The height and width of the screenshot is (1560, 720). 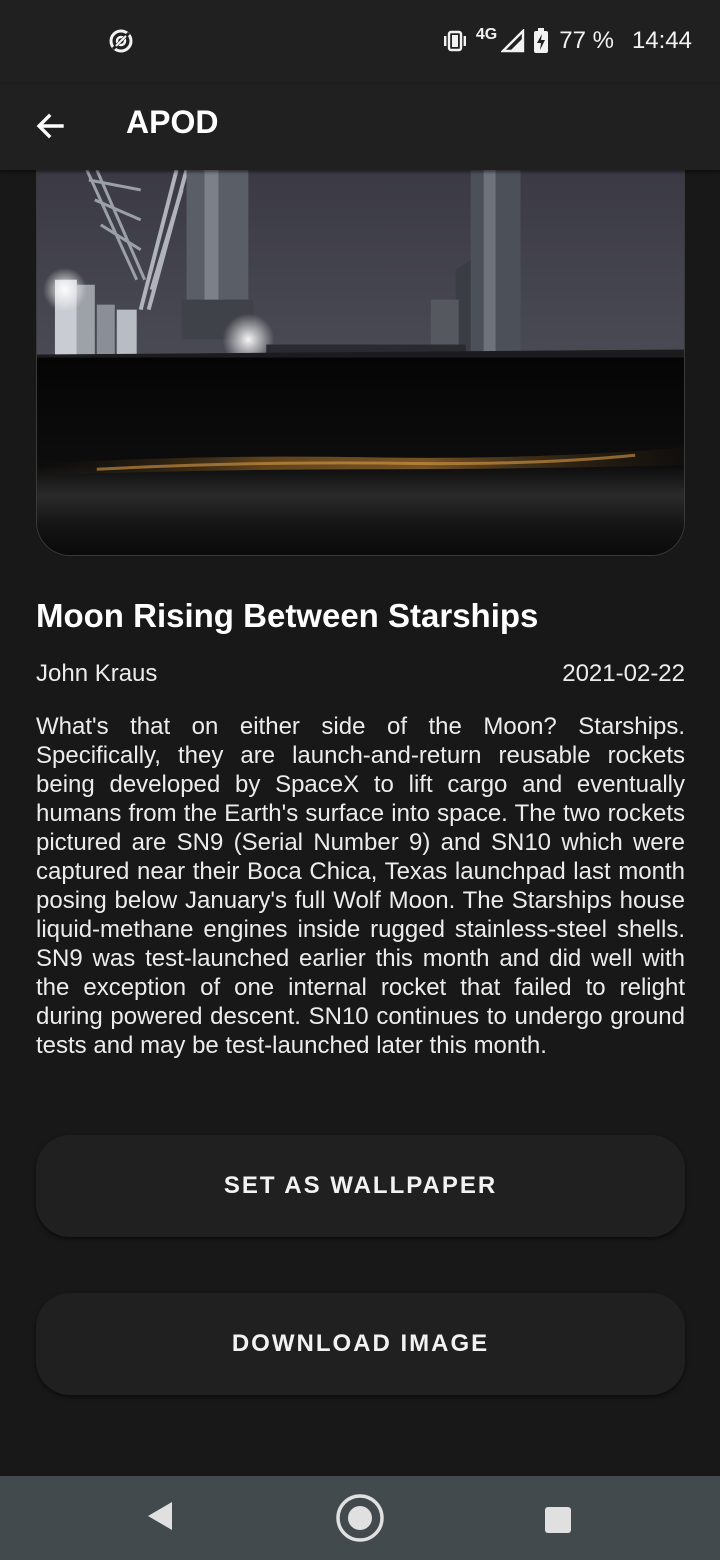 I want to click on battery-percent: 77 %, so click(x=586, y=40).